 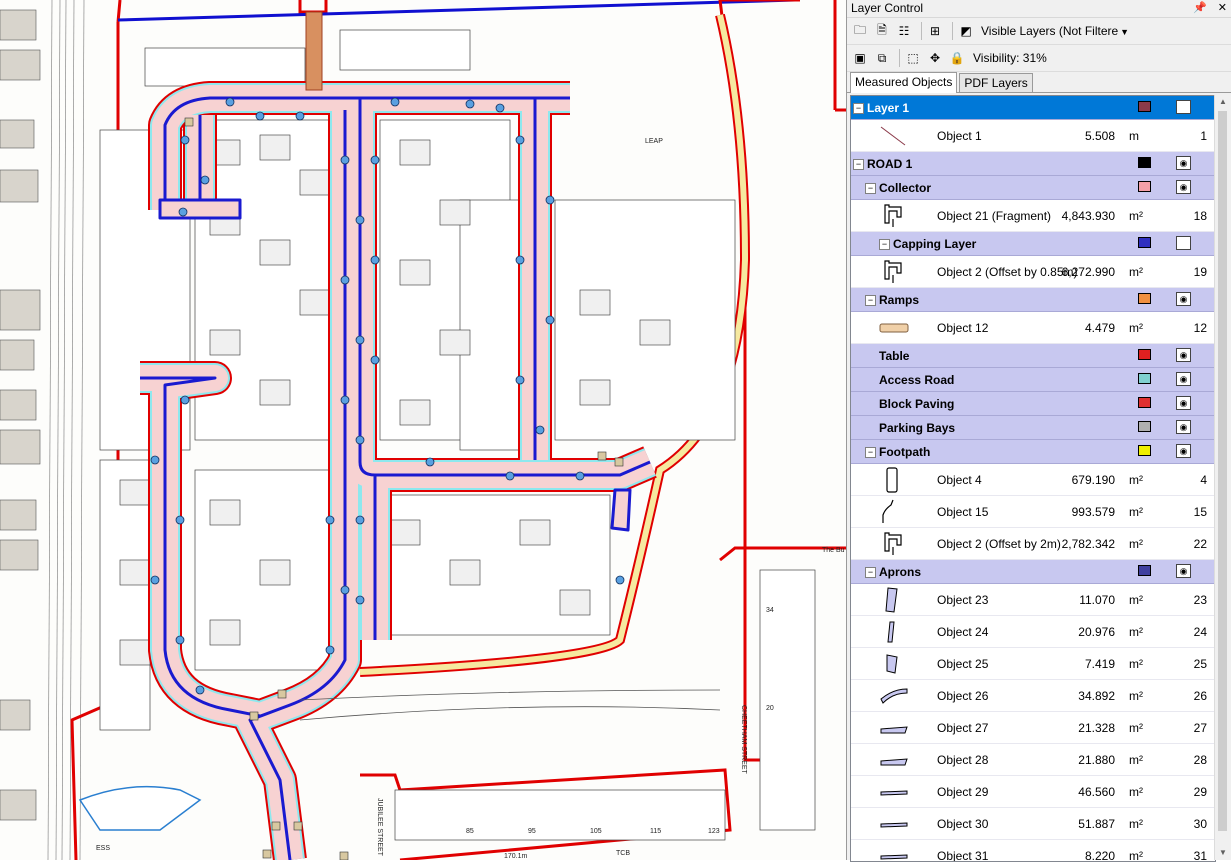 What do you see at coordinates (714, 831) in the screenshot?
I see `label-123: 123` at bounding box center [714, 831].